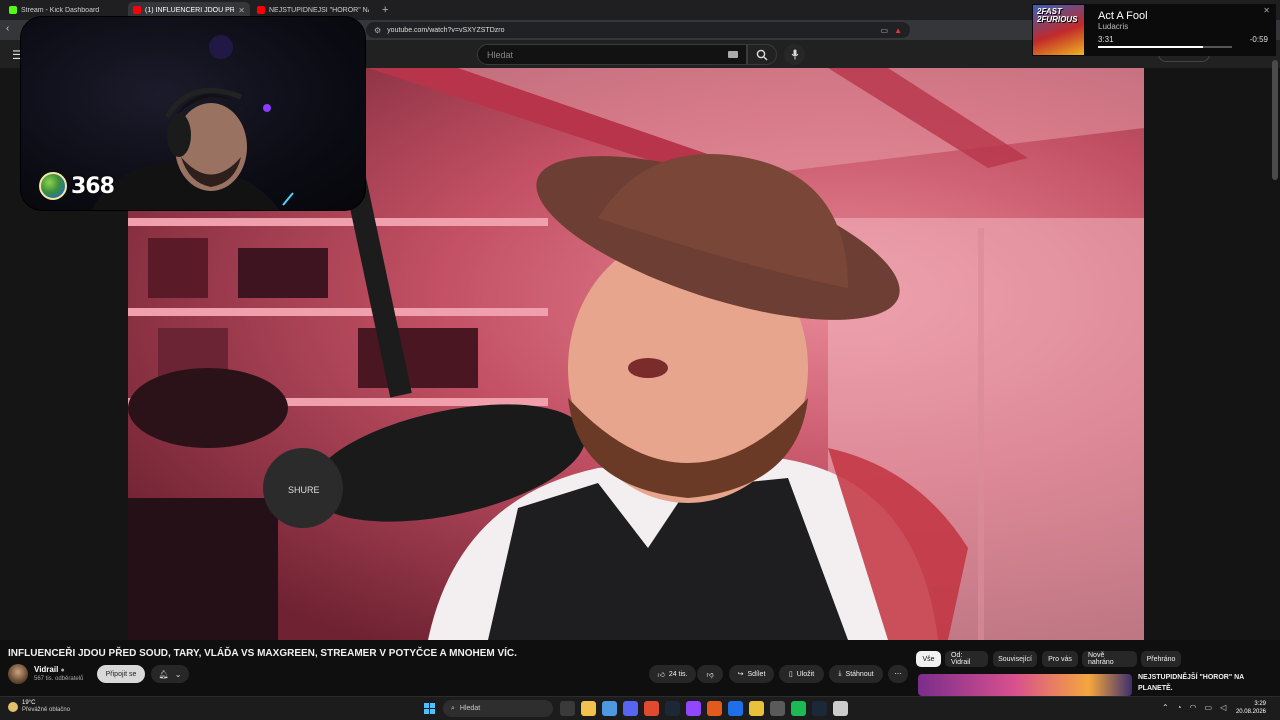 The width and height of the screenshot is (1280, 720). What do you see at coordinates (59, 679) in the screenshot?
I see `channel-subscribers: 567 tis. odběratelů` at bounding box center [59, 679].